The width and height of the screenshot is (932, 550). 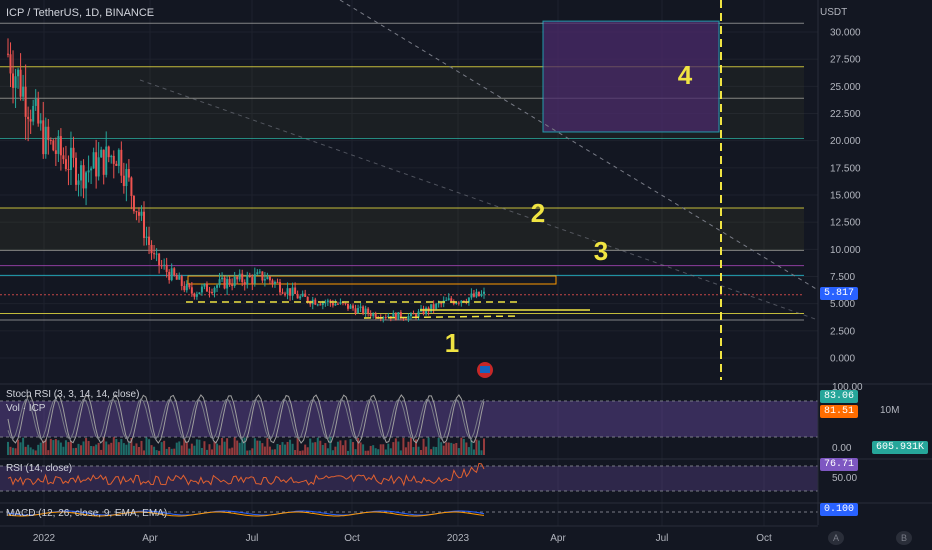 I want to click on price-tick-label: 0.000, so click(x=842, y=359).